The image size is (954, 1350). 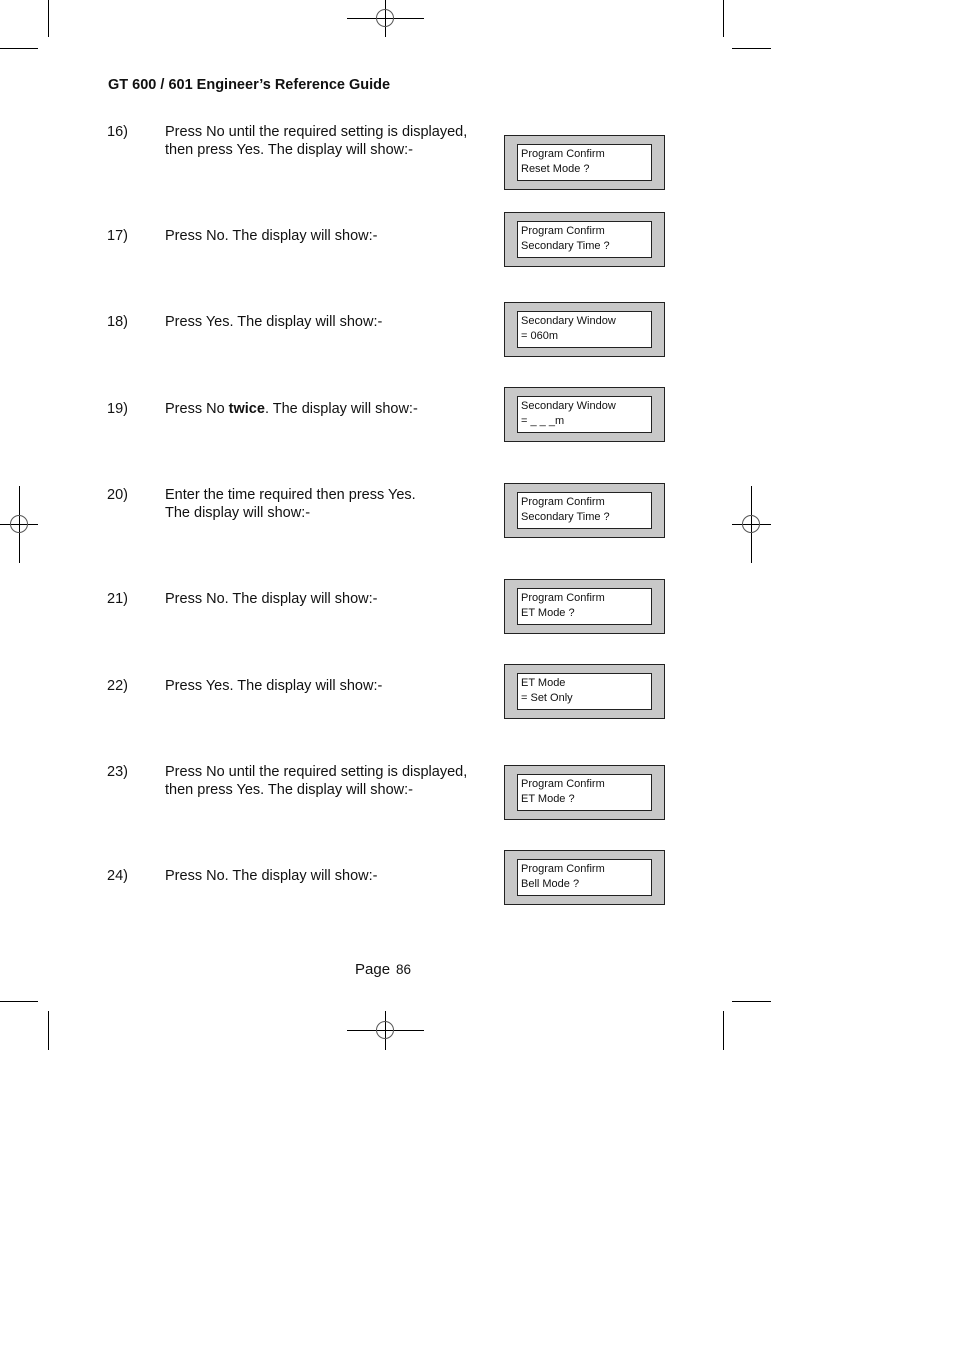 I want to click on step-number: 20), so click(x=117, y=495).